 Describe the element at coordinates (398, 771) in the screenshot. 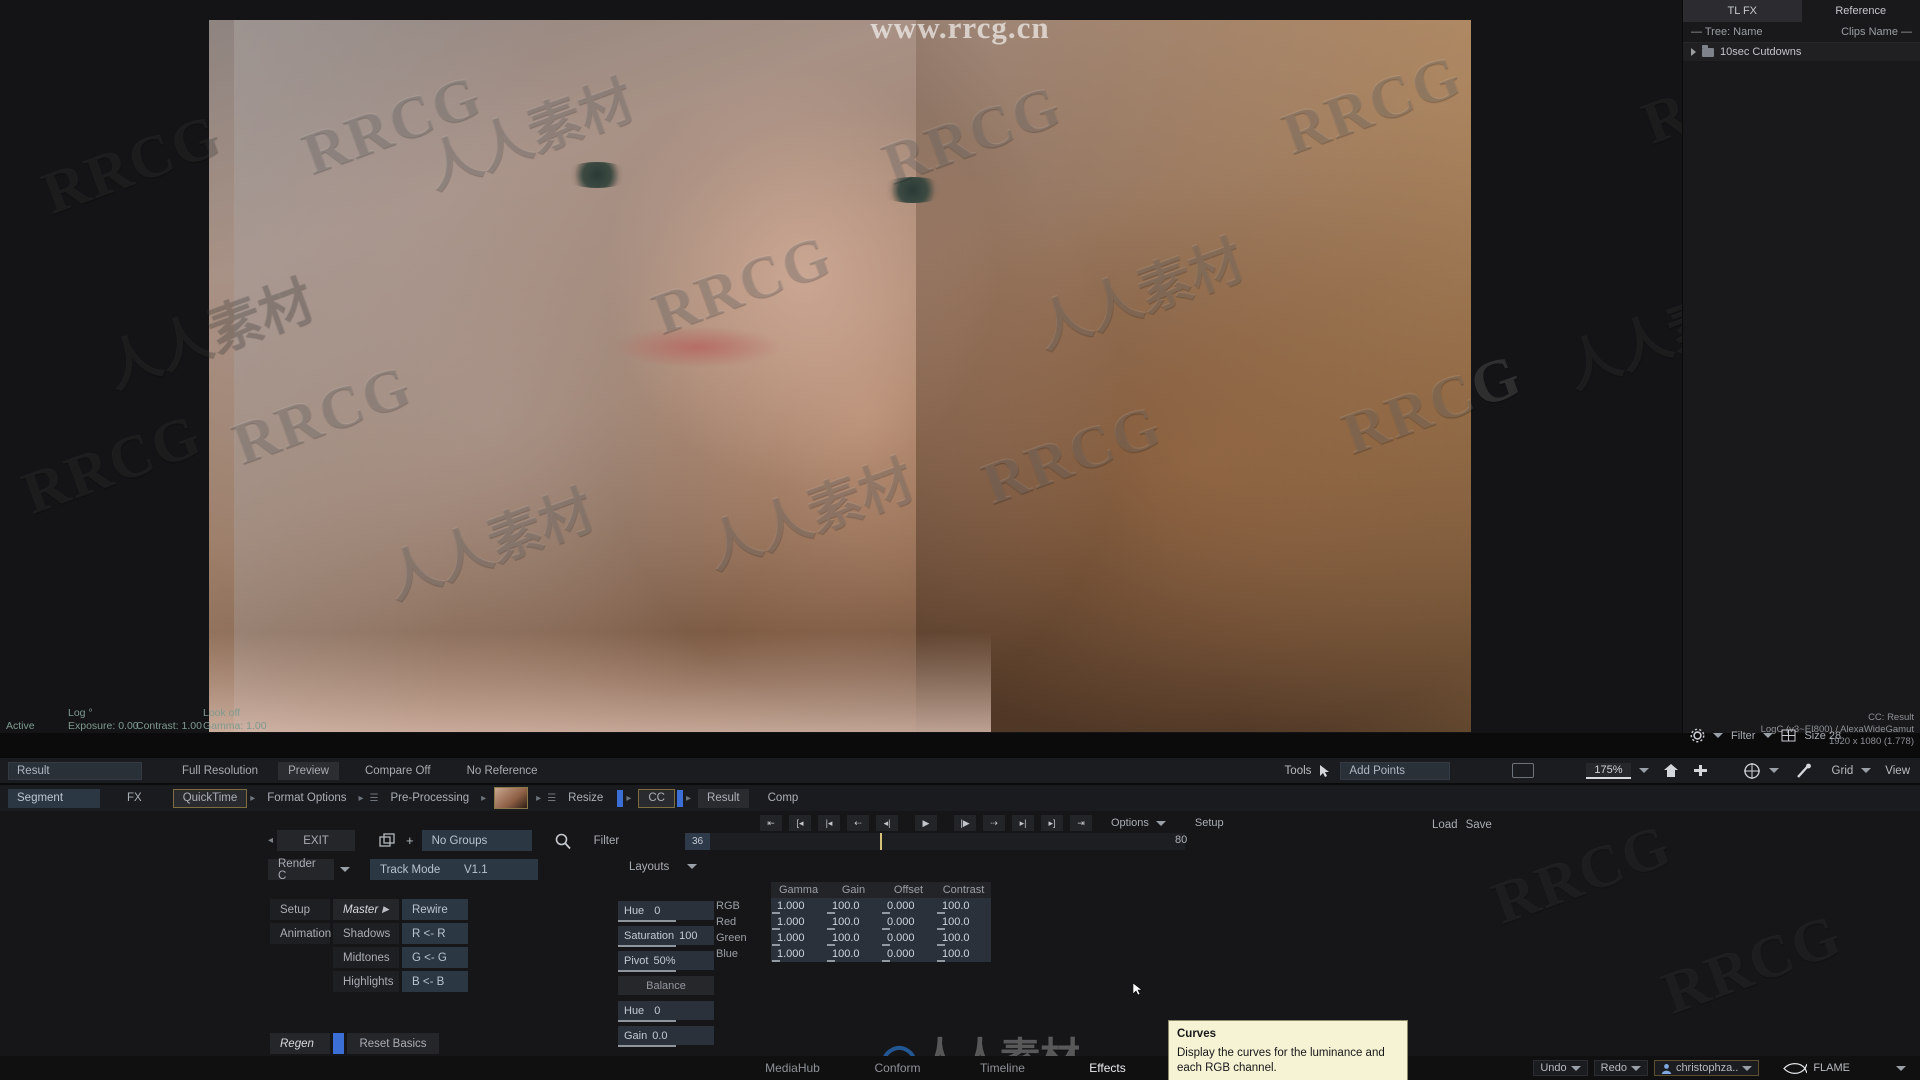

I see `compare-button: Compare Off` at that location.